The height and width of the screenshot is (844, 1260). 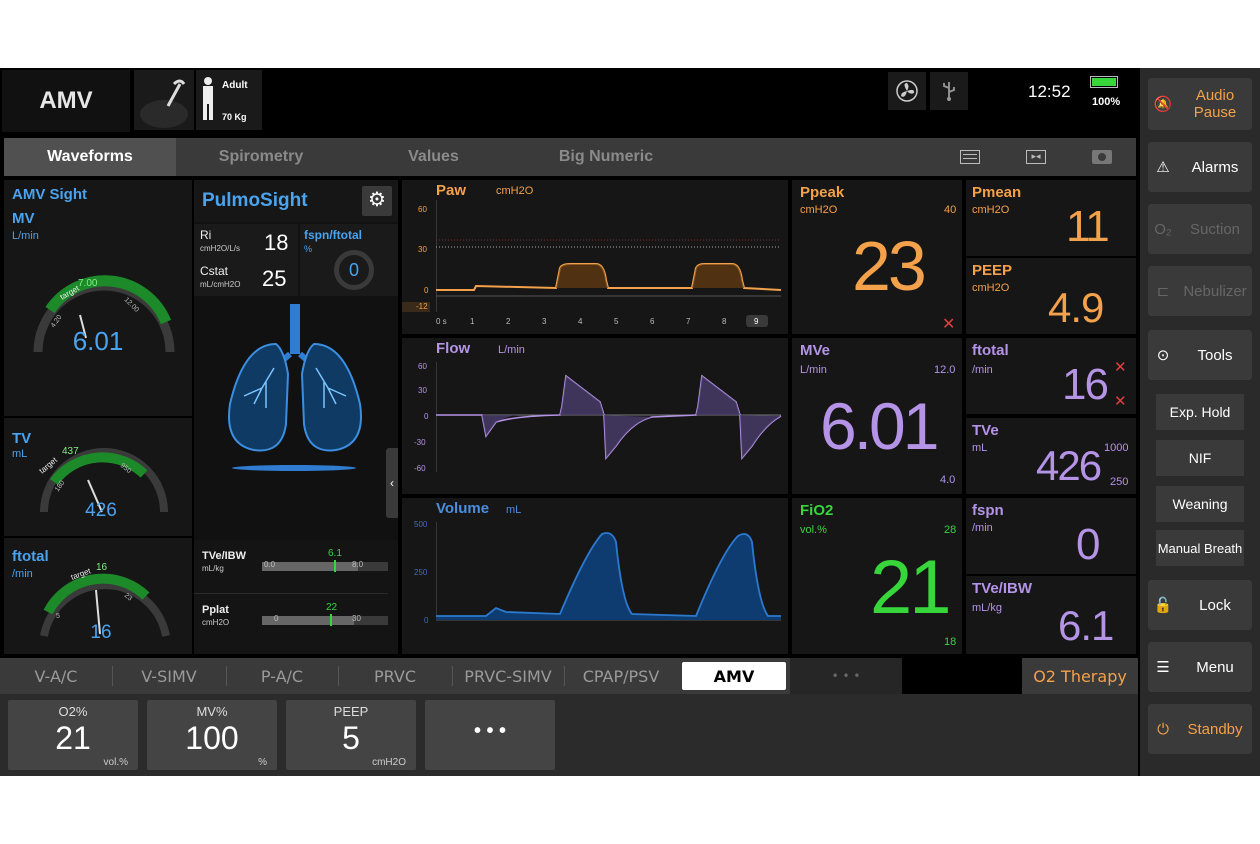 I want to click on flow-unit: L/min, so click(x=511, y=350).